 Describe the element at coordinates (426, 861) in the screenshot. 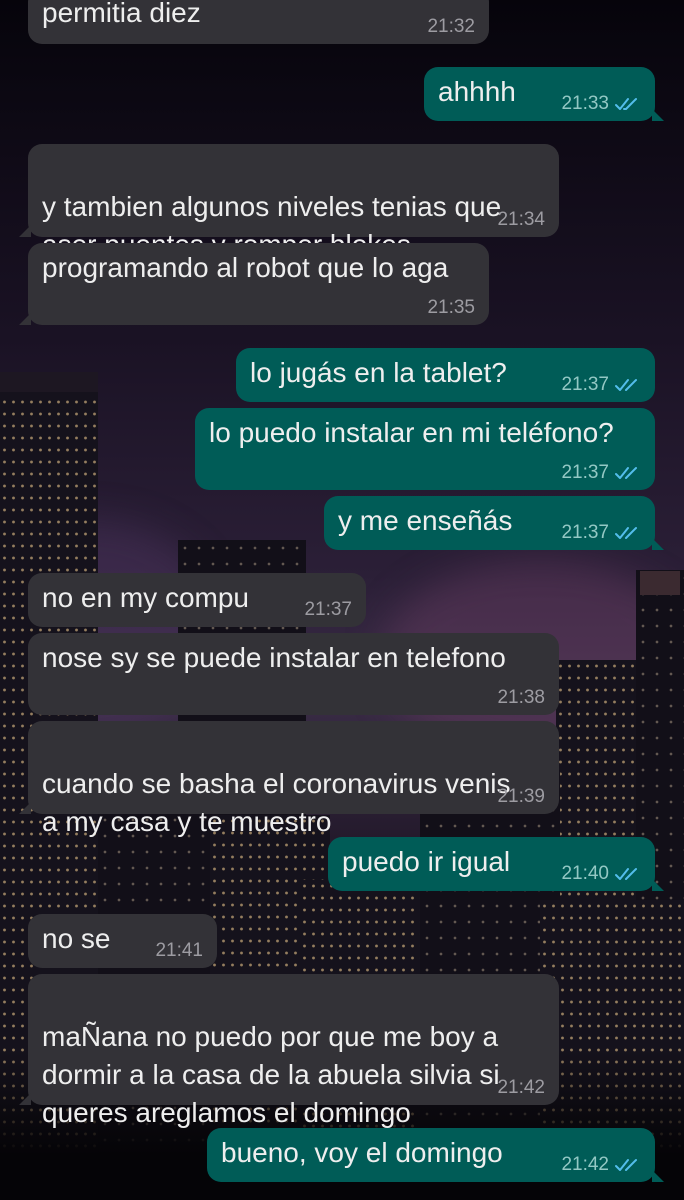

I see `message-text: puedo ir igual` at that location.